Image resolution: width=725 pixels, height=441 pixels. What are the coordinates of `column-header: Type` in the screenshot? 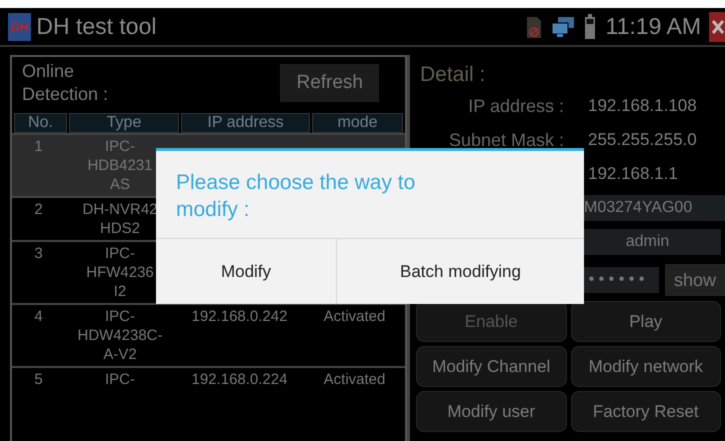 It's located at (124, 123).